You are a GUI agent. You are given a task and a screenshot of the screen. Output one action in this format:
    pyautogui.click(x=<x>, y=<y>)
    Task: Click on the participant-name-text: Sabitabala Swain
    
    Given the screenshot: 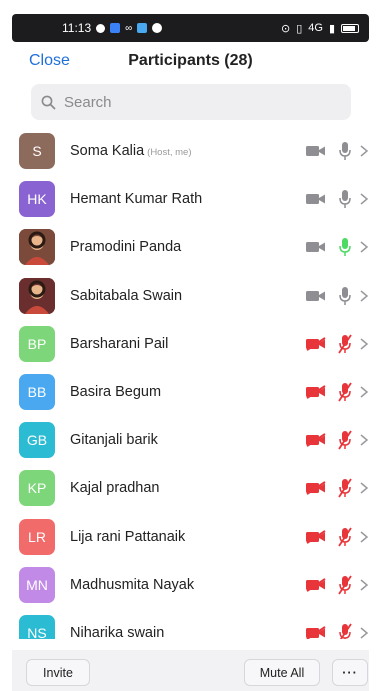 What is the action you would take?
    pyautogui.click(x=126, y=295)
    